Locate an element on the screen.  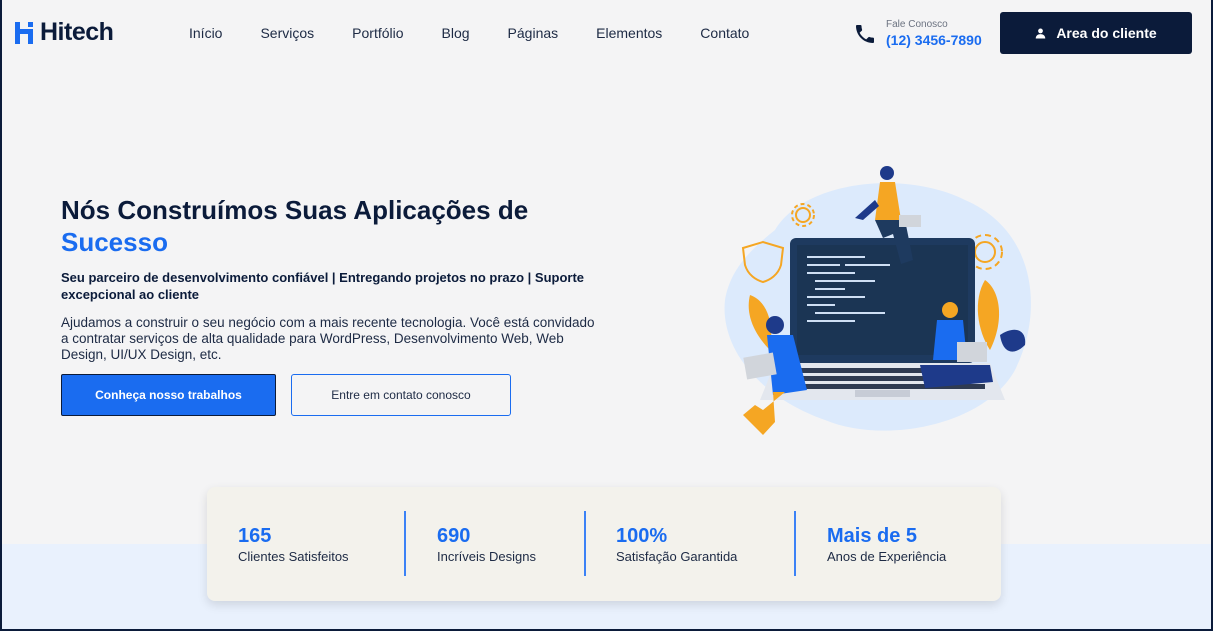
client-area-label: Area do cliente is located at coordinates (1106, 33).